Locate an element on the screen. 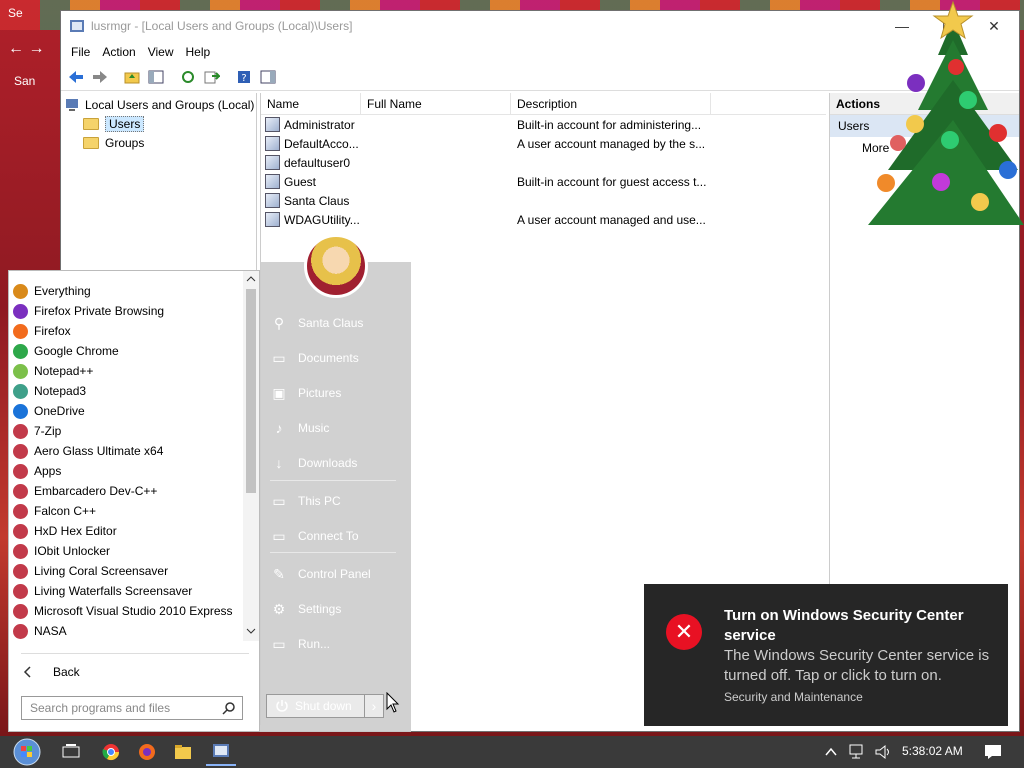 Image resolution: width=1024 pixels, height=768 pixels. tree-item-groups: Groups is located at coordinates (113, 142).